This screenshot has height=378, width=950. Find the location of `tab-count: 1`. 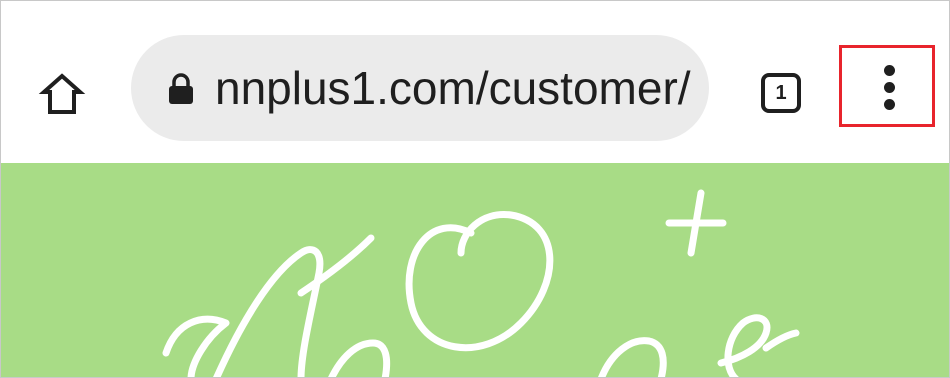

tab-count: 1 is located at coordinates (781, 93).